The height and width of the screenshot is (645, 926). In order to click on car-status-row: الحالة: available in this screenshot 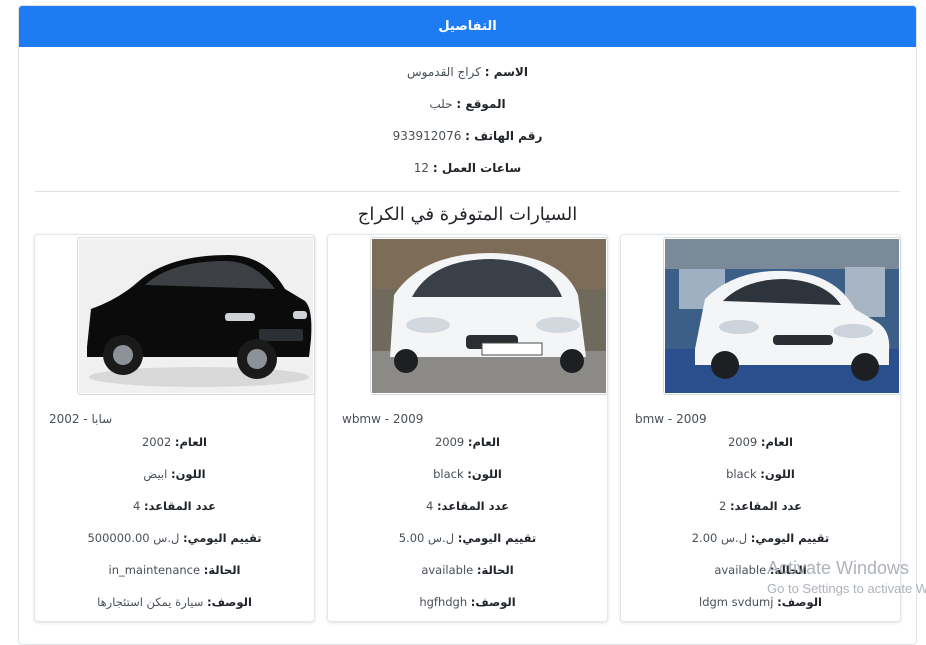, I will do `click(467, 570)`.